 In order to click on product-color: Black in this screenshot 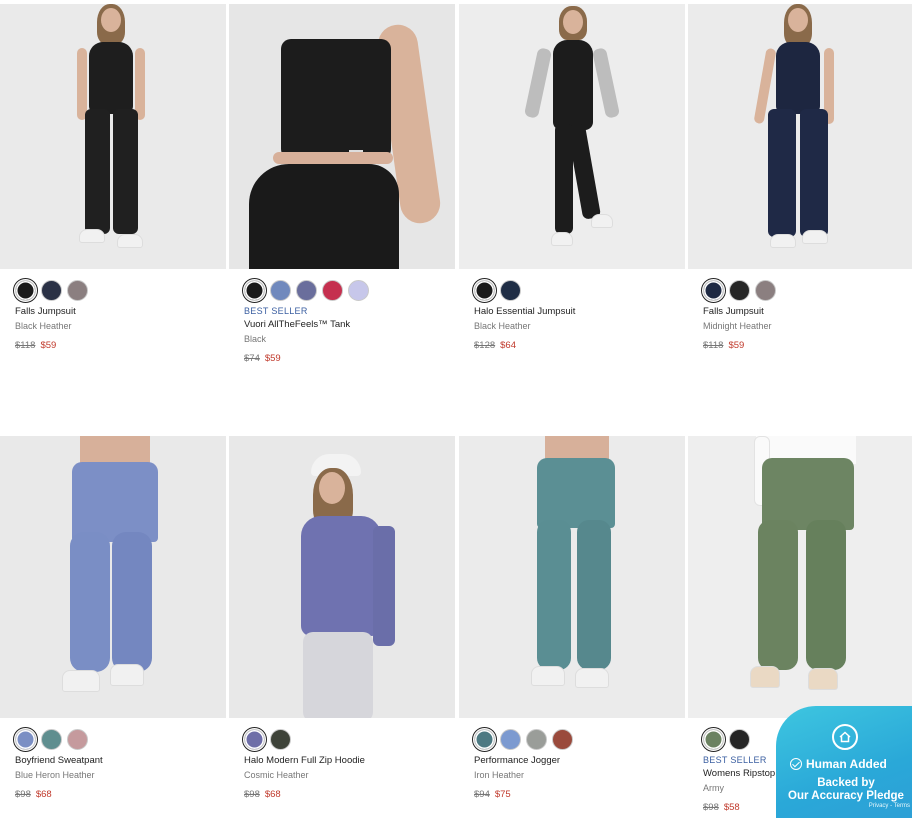, I will do `click(255, 339)`.